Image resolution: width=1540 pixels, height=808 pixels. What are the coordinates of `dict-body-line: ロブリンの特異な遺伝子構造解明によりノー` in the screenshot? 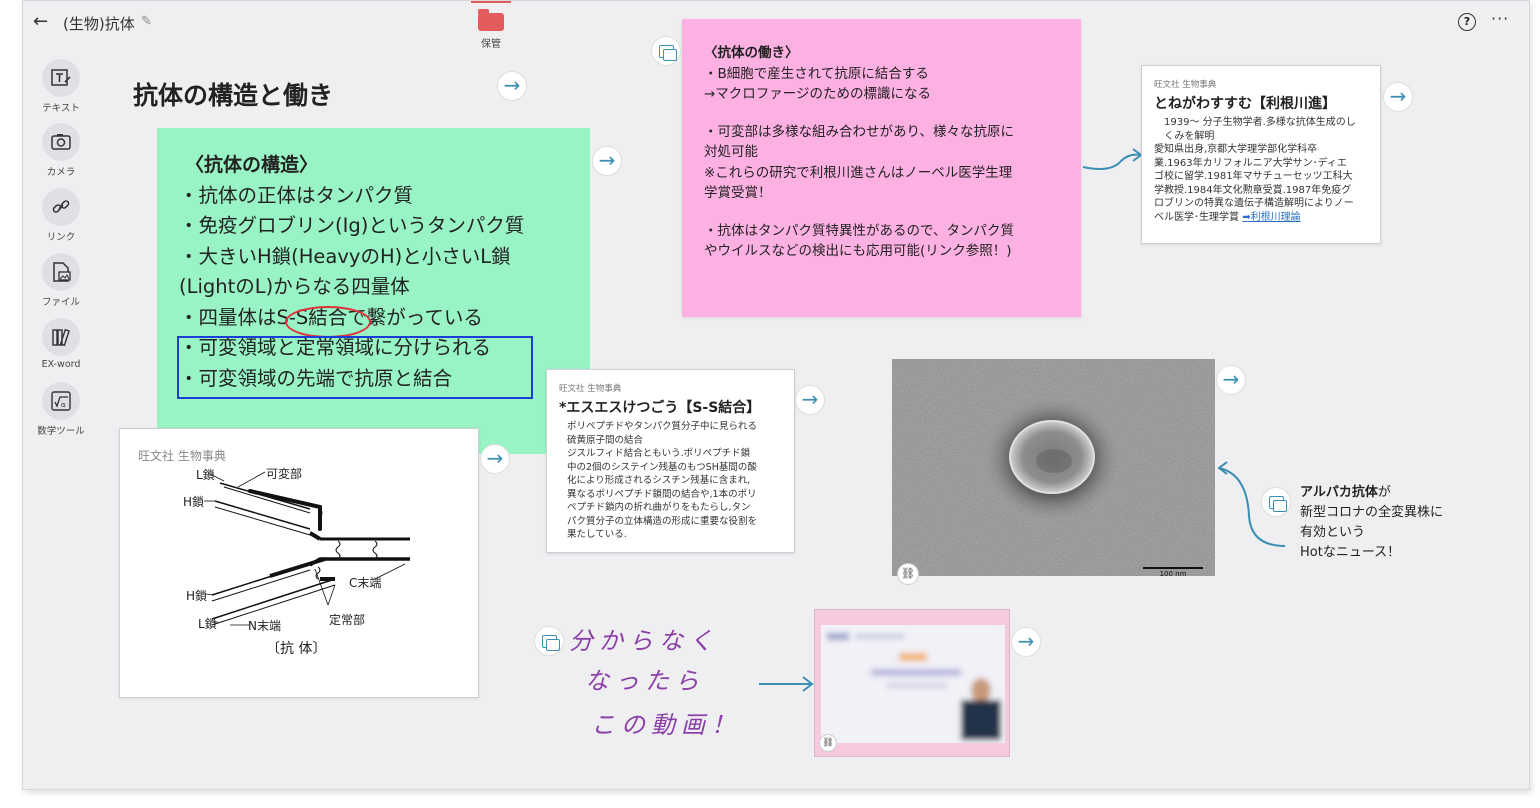 It's located at (1254, 203).